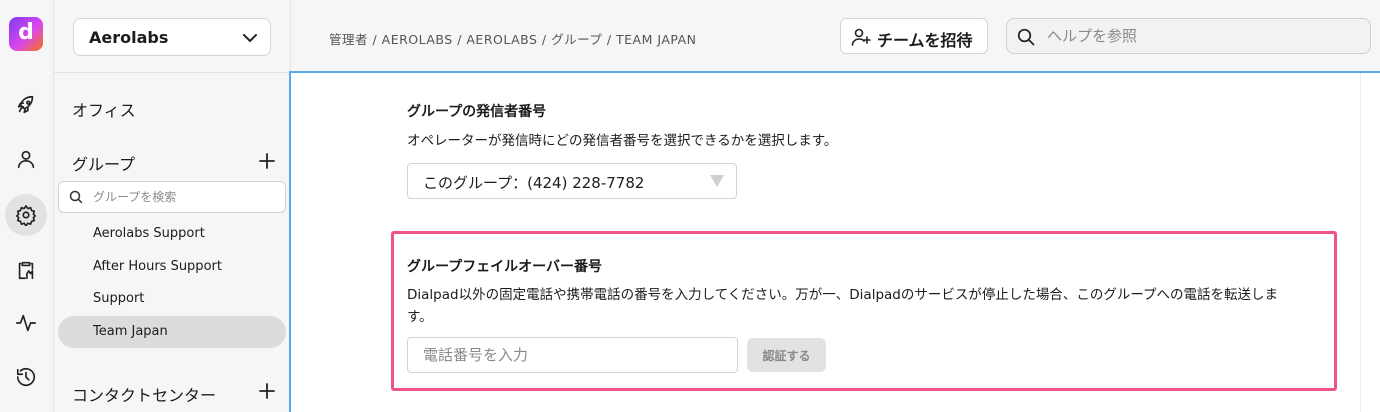 This screenshot has width=1380, height=412. I want to click on document-hand-icon, so click(26, 270).